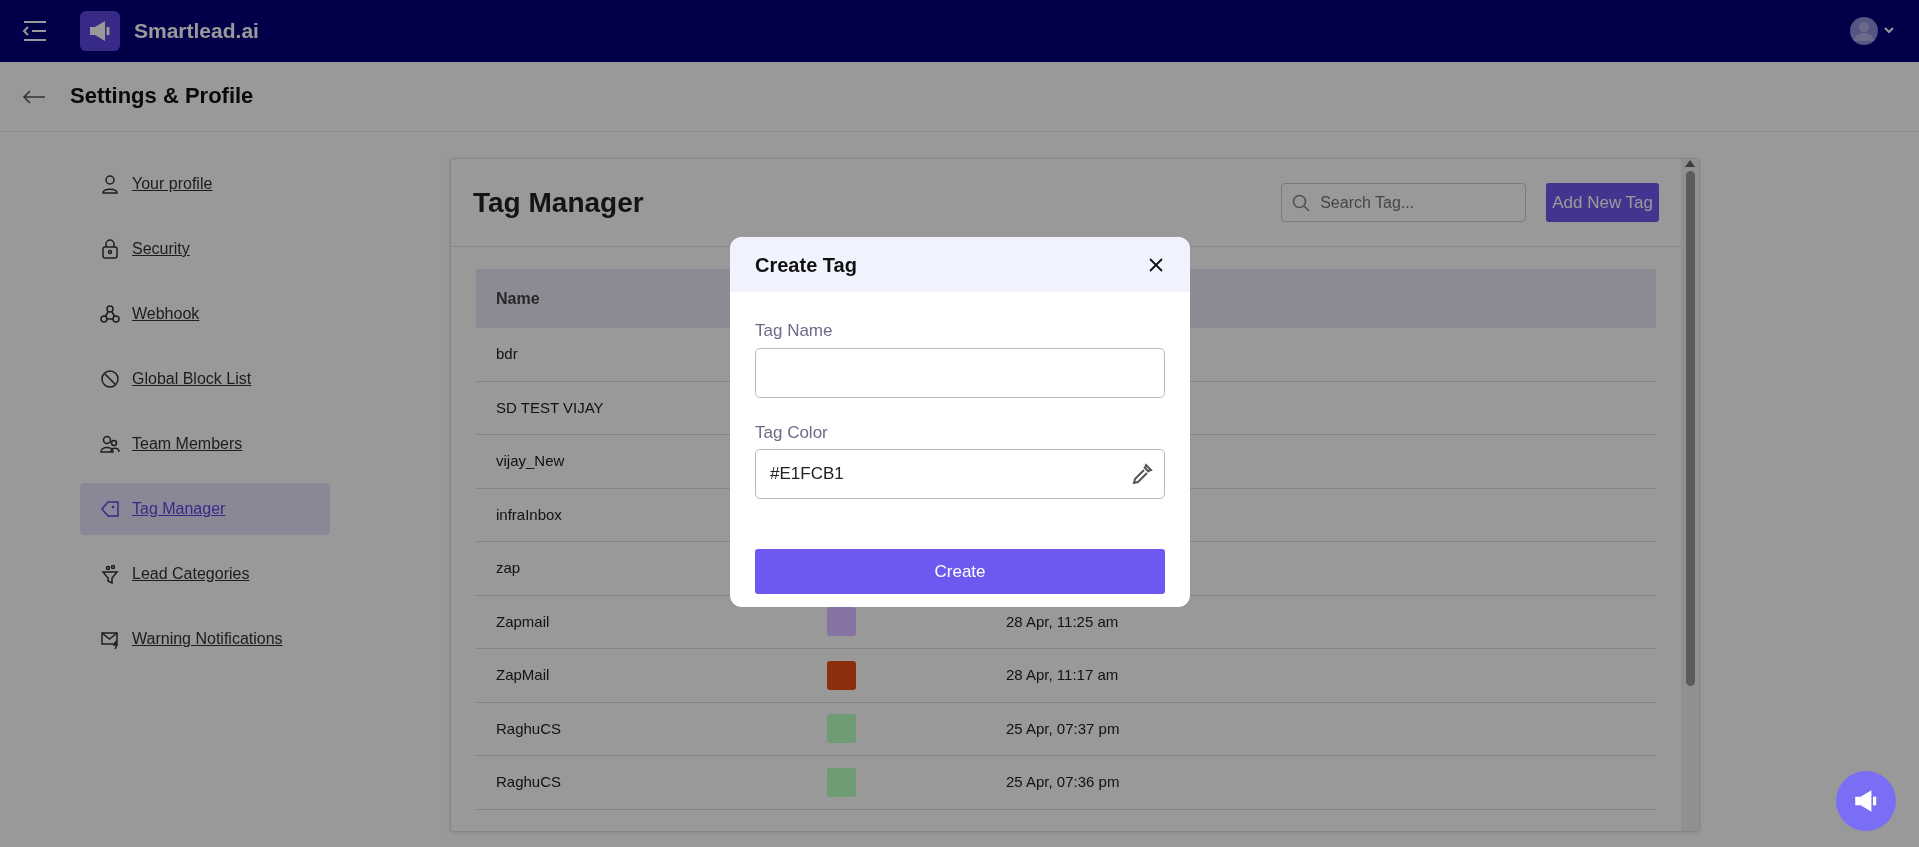 The width and height of the screenshot is (1919, 847). Describe the element at coordinates (110, 639) in the screenshot. I see `mail-icon` at that location.